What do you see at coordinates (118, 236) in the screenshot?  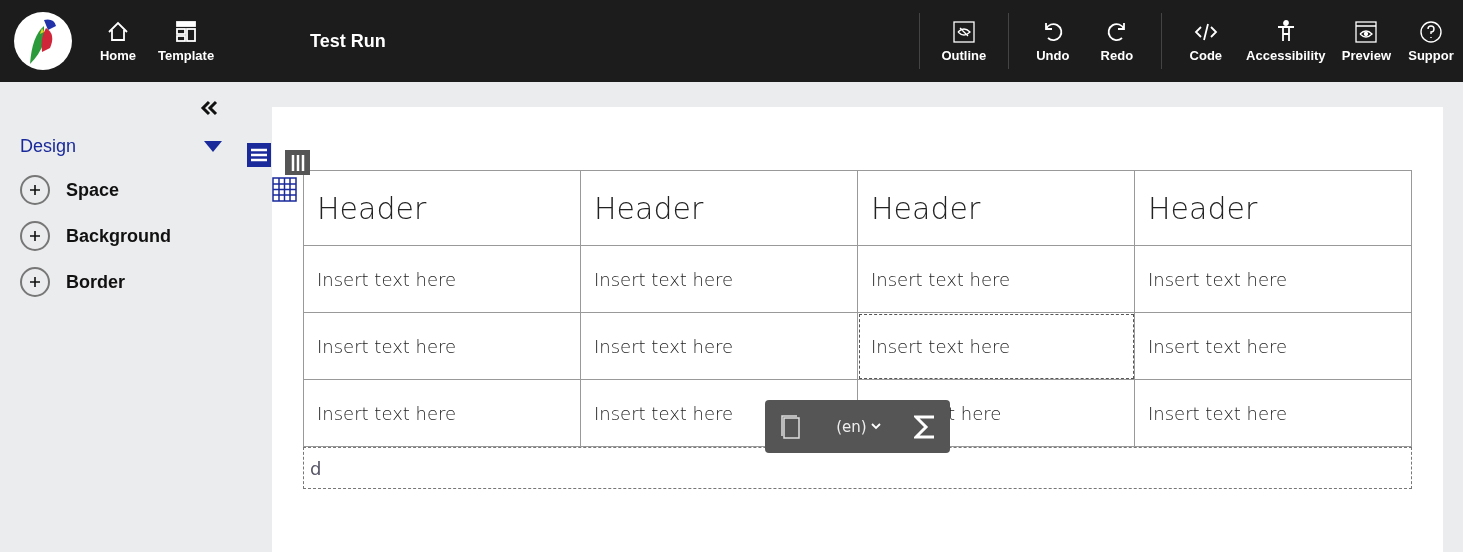 I see `property-label: Background` at bounding box center [118, 236].